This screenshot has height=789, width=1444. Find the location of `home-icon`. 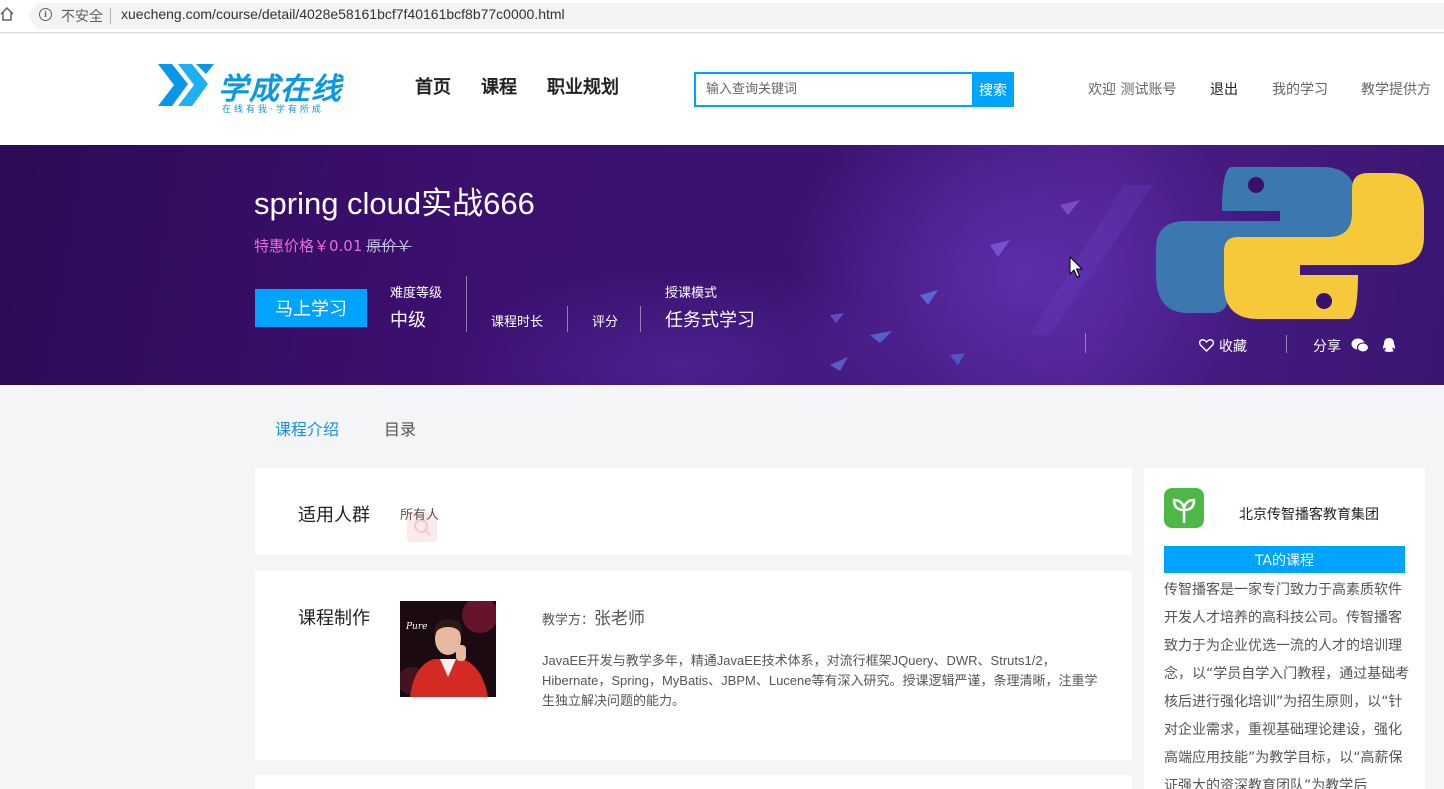

home-icon is located at coordinates (7, 14).